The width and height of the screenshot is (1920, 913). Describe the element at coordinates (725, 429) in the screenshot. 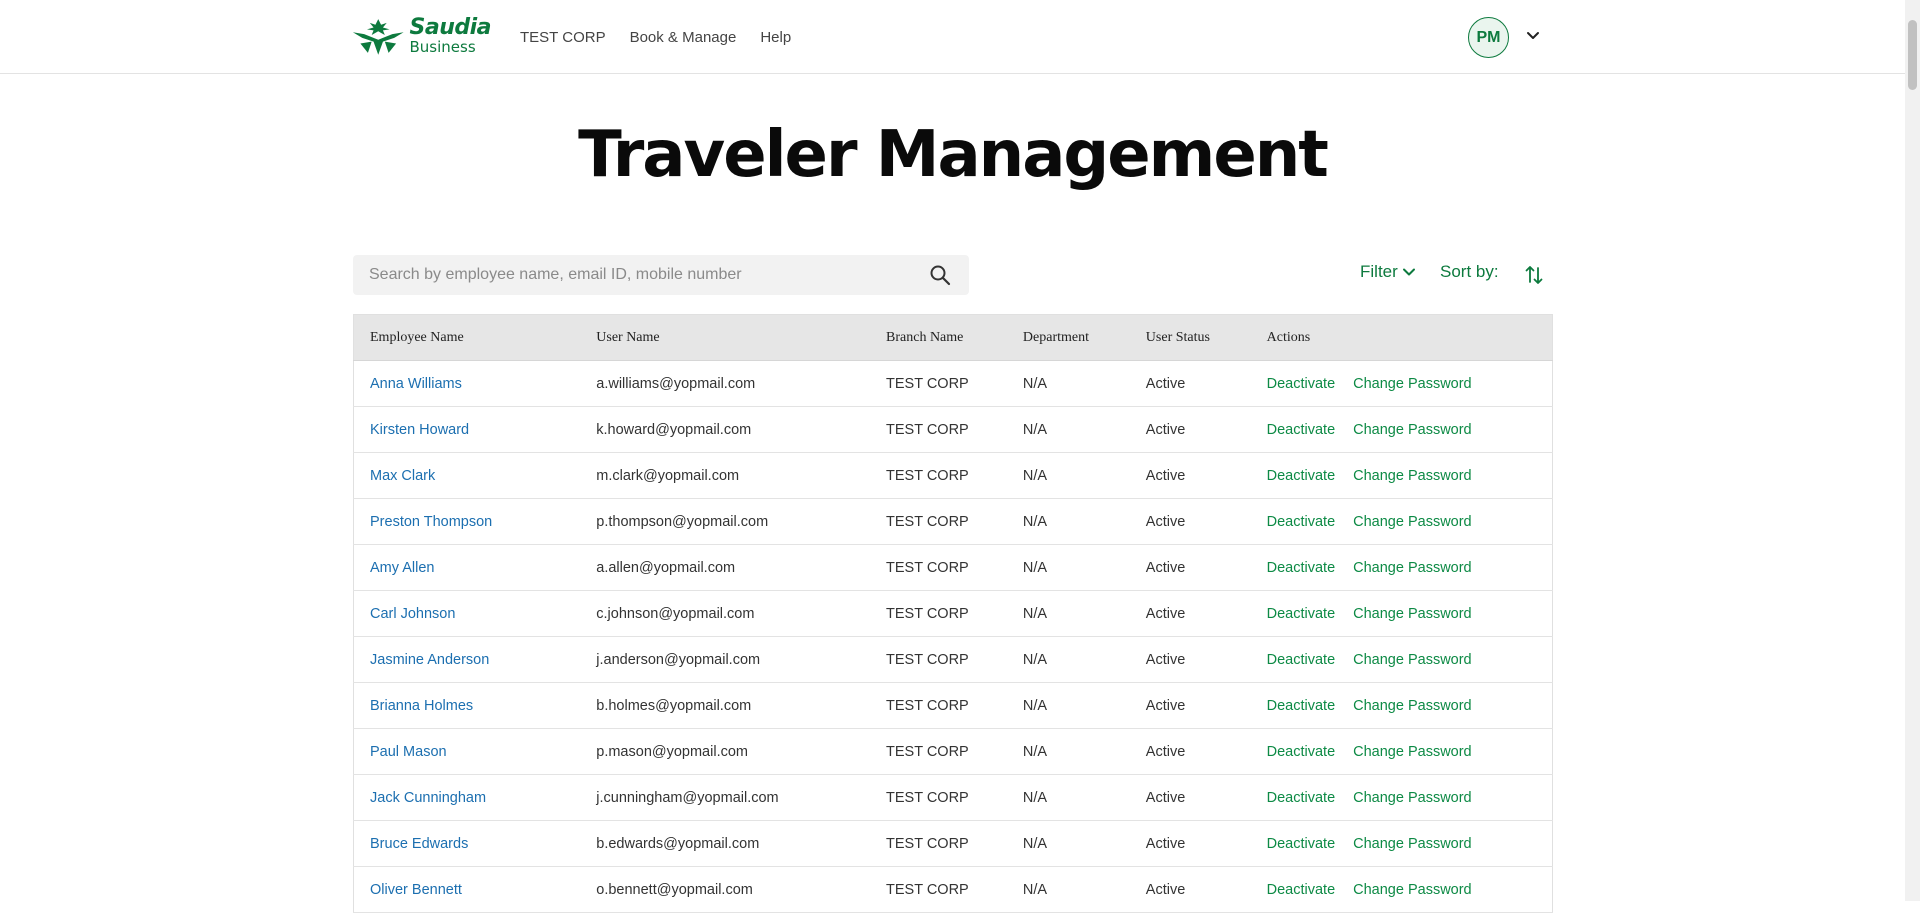

I see `user-name-cell: k.howard@yopmail.com` at that location.